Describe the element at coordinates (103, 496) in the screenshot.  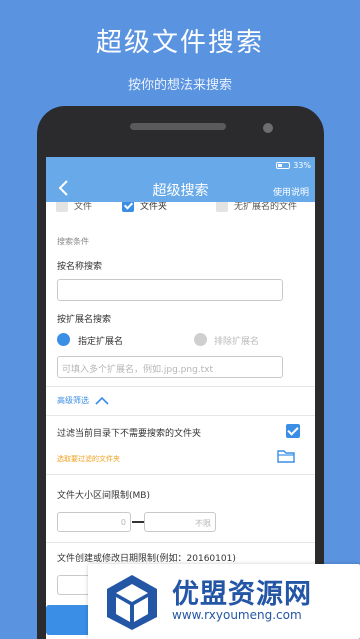
I see `size-limit-label: 文件大小区间限制(MB)` at that location.